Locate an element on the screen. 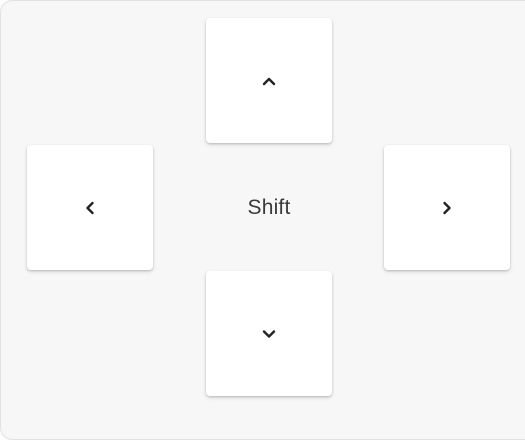 The height and width of the screenshot is (440, 525). chevron-down-icon is located at coordinates (269, 334).